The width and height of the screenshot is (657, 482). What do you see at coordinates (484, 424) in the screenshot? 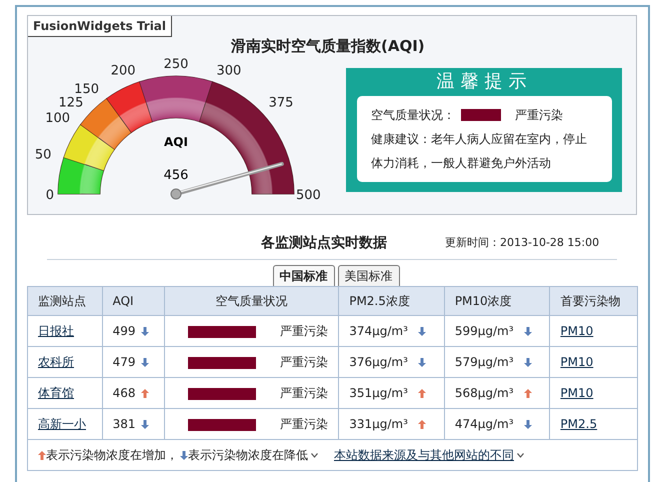
I see `pm10-value: 474μg/m³` at bounding box center [484, 424].